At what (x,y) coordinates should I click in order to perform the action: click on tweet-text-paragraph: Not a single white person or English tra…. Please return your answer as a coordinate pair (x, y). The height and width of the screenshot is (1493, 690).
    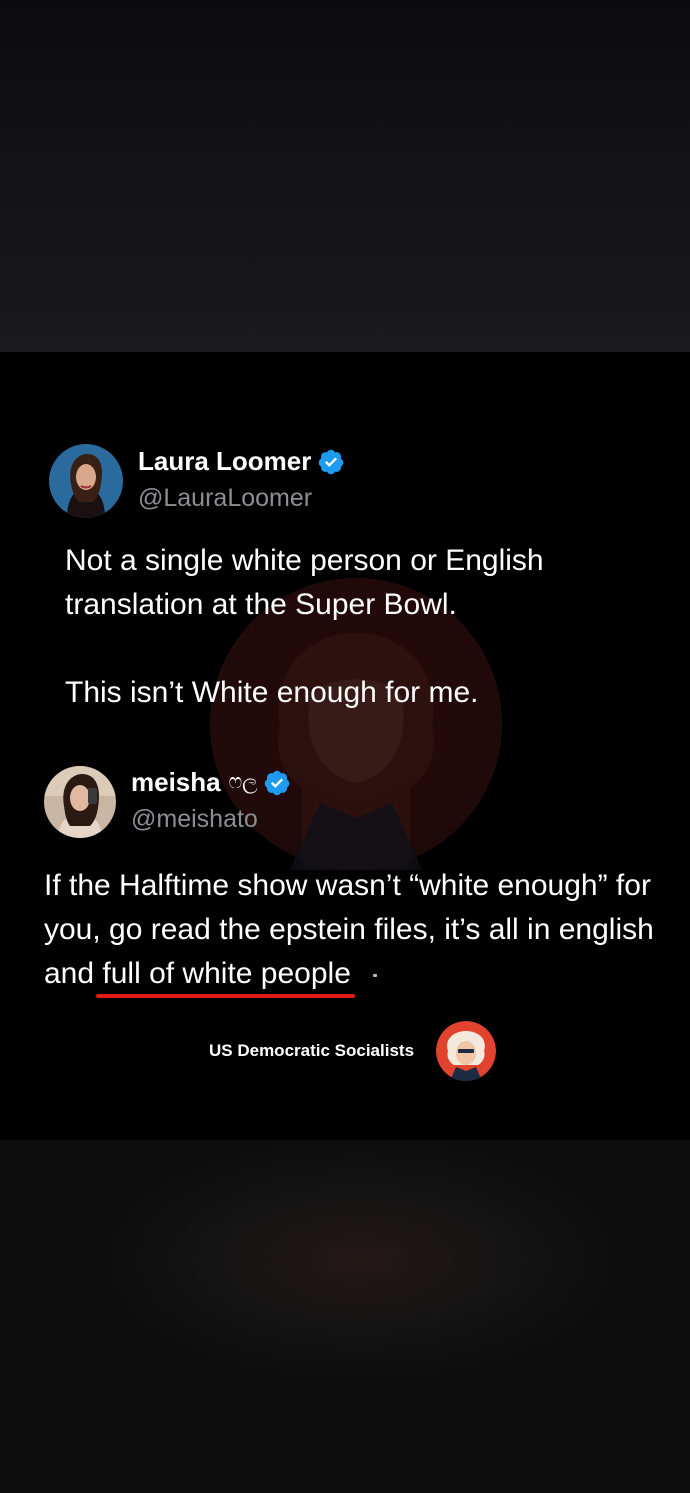
    Looking at the image, I should click on (304, 582).